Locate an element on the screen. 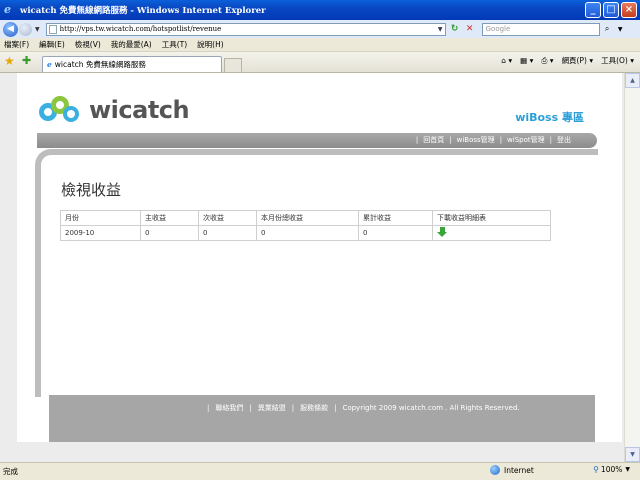  footer-contact-link: 聯絡我們 is located at coordinates (229, 408).